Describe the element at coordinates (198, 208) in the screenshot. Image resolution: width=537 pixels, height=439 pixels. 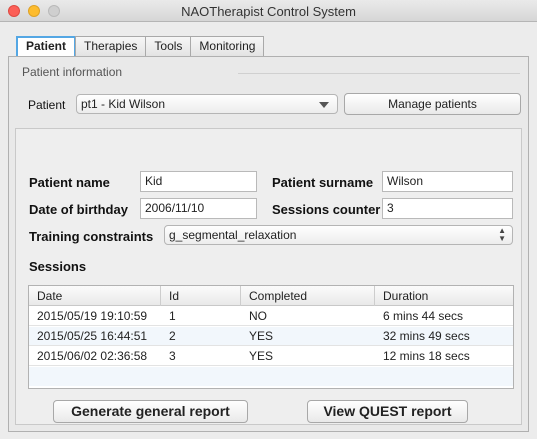
I see `birthday-field: 2006/11/10` at that location.